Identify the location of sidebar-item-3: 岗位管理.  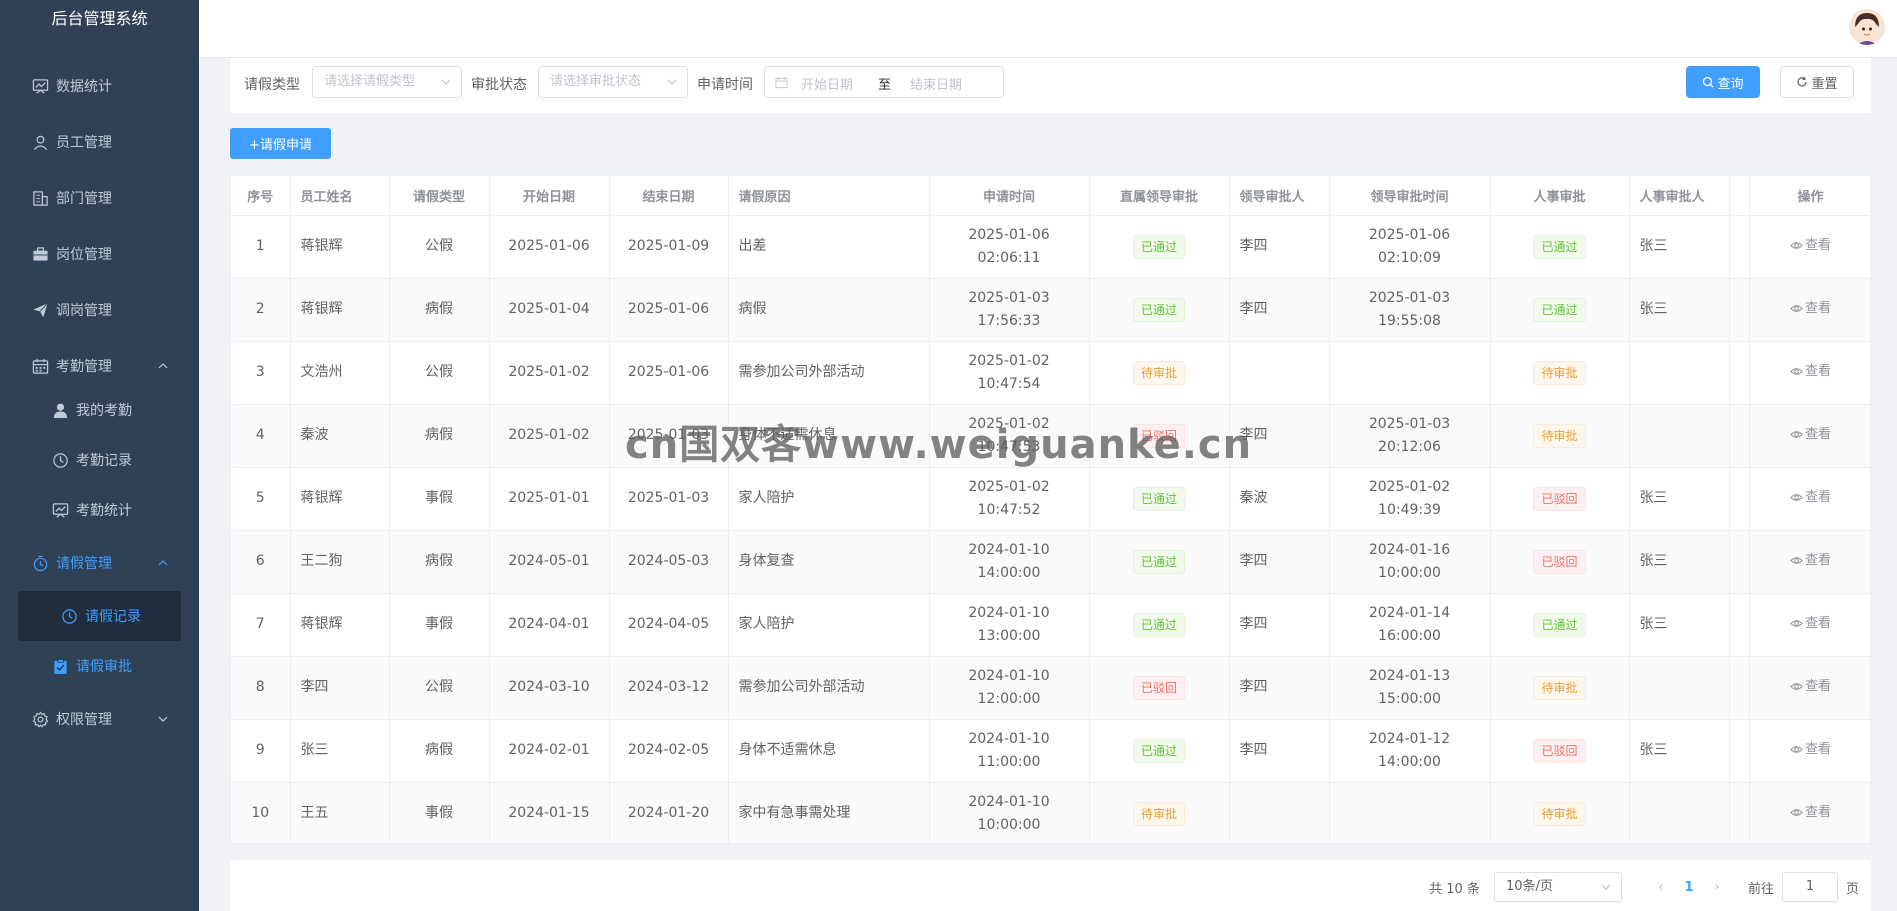
(99, 254).